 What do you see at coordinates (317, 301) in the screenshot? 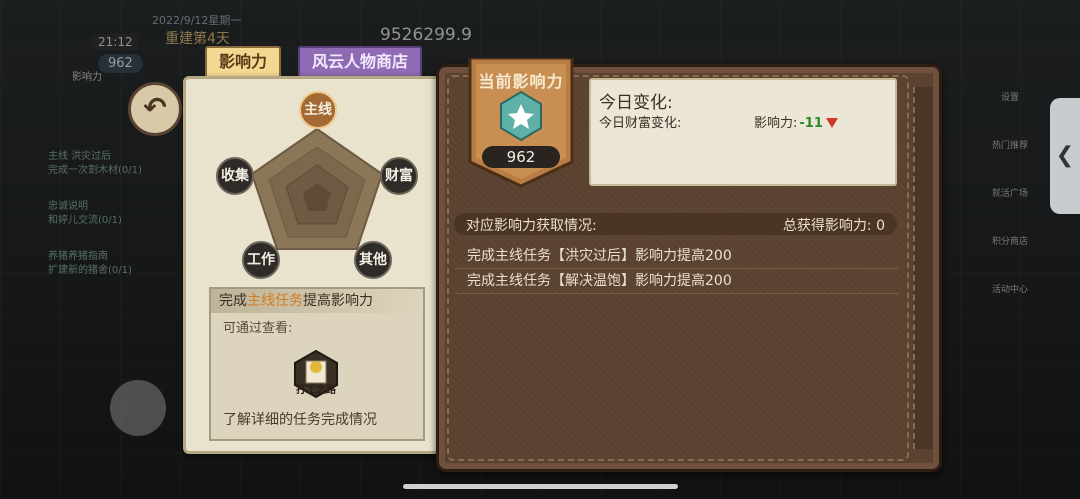
I see `hint-header: 完成主线任务提高影响力` at bounding box center [317, 301].